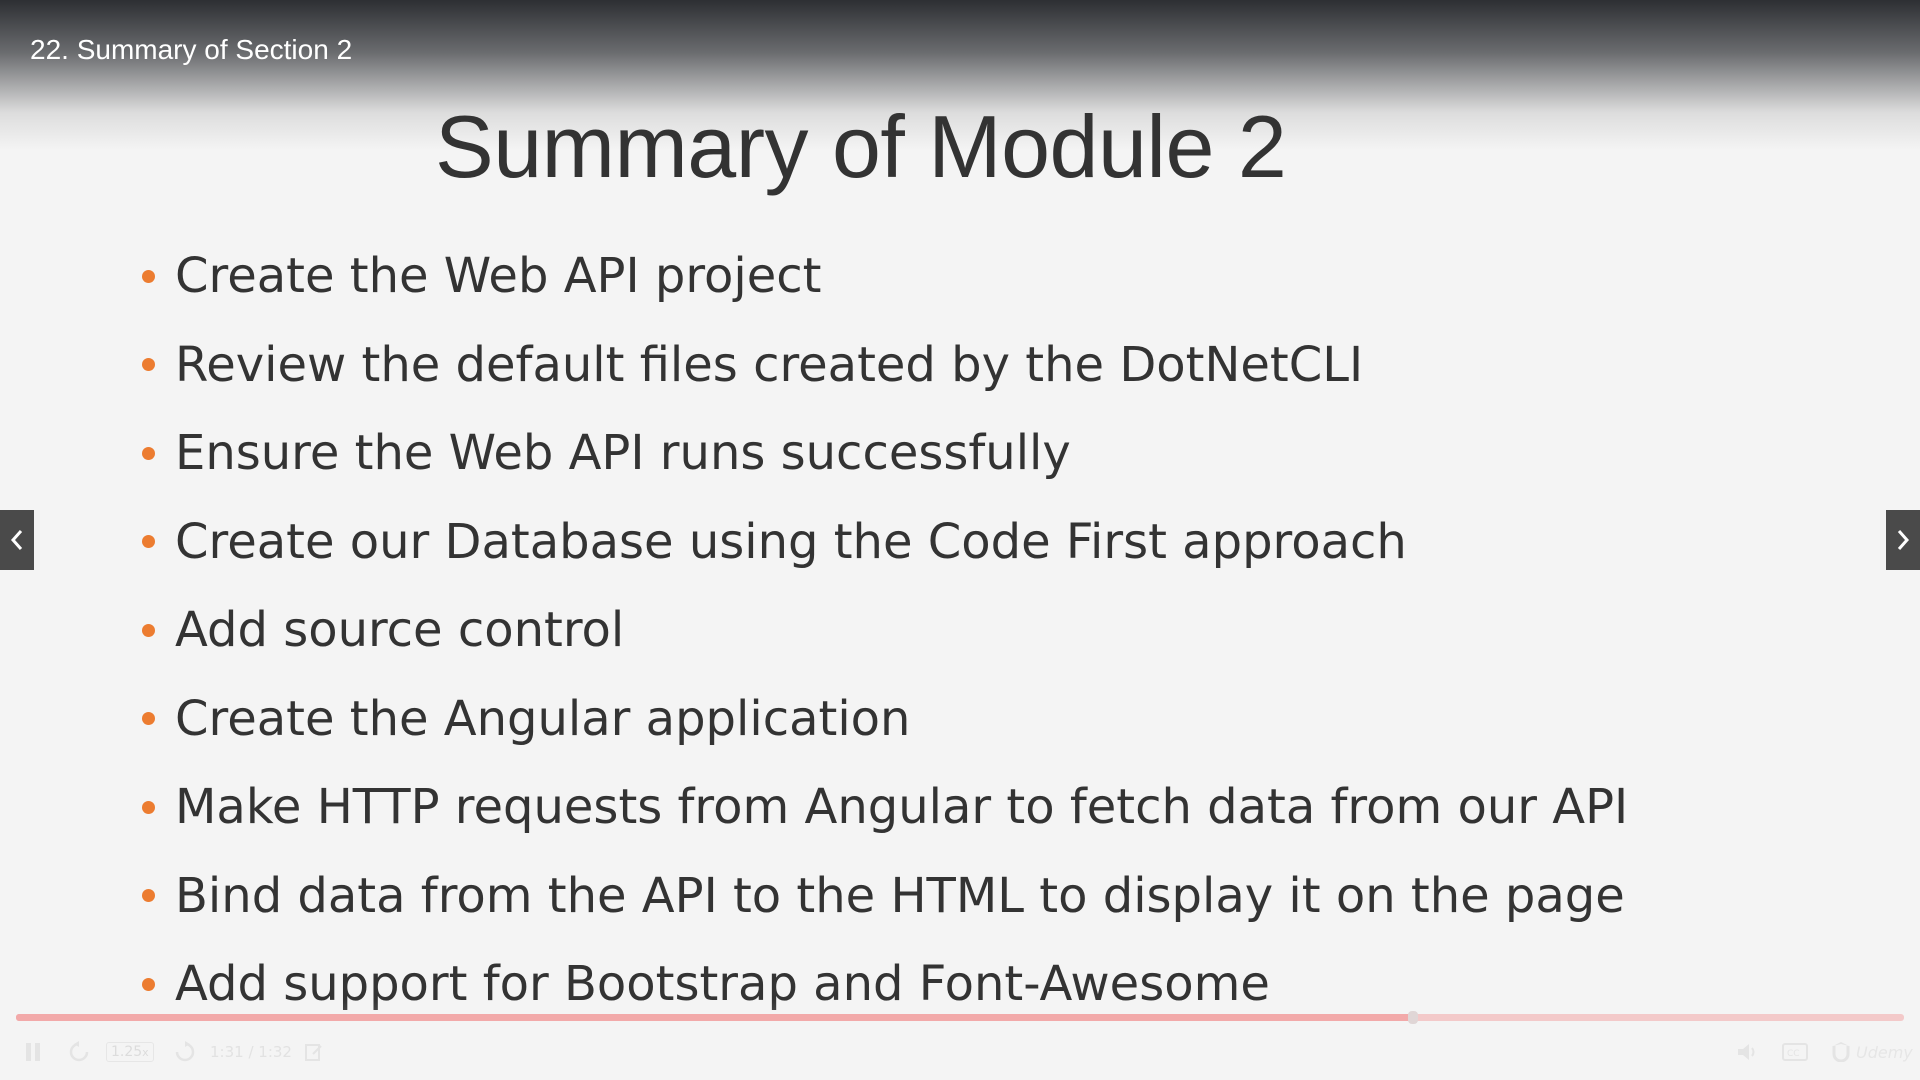 The height and width of the screenshot is (1080, 1920). I want to click on progress-fill, so click(715, 1017).